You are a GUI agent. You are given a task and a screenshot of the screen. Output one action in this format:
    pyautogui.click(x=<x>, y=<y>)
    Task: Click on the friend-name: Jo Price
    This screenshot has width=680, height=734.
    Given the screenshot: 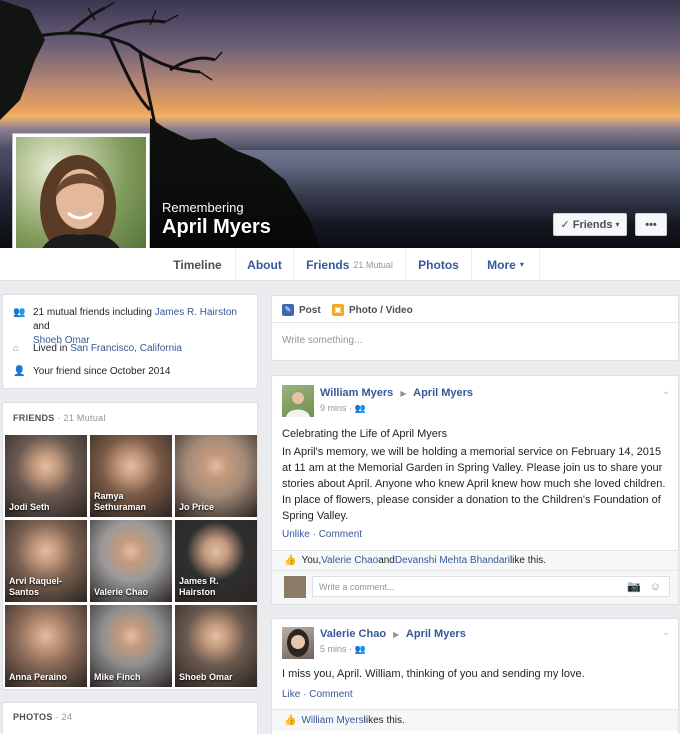 What is the action you would take?
    pyautogui.click(x=197, y=507)
    